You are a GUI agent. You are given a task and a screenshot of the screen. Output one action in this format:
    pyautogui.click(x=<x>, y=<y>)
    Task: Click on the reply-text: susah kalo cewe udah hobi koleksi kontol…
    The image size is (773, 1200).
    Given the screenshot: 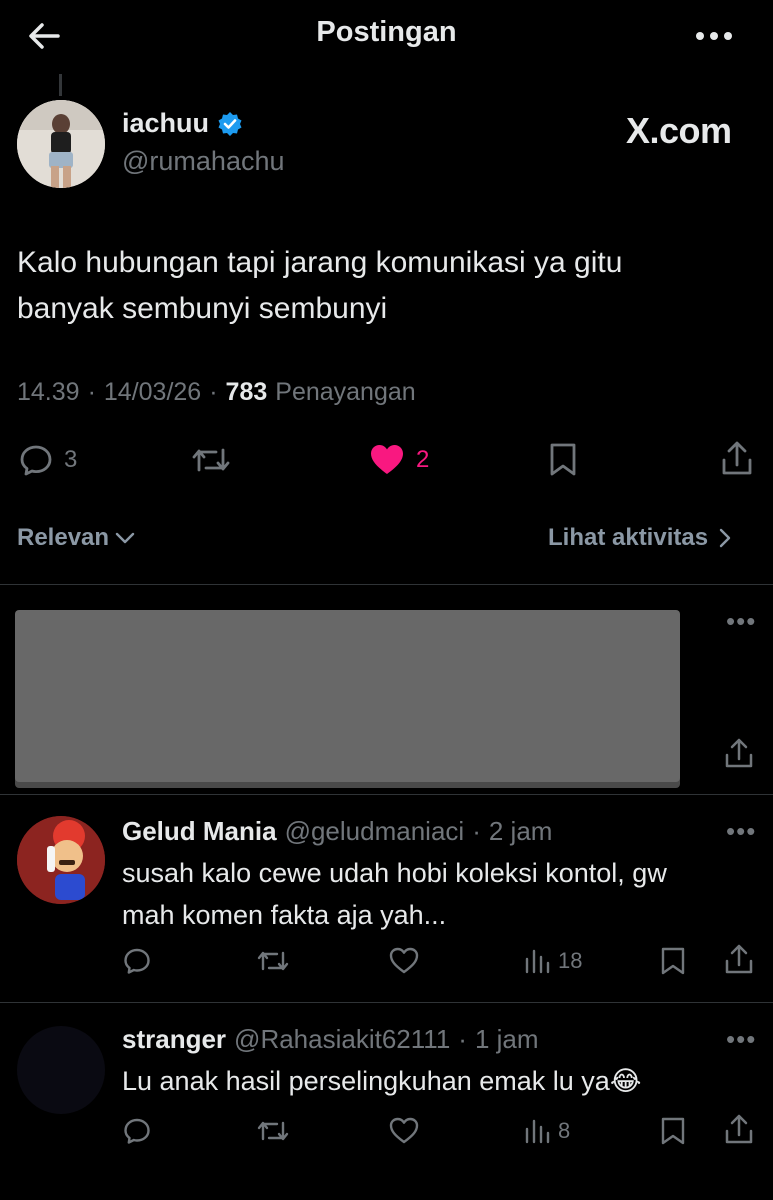 What is the action you would take?
    pyautogui.click(x=394, y=894)
    